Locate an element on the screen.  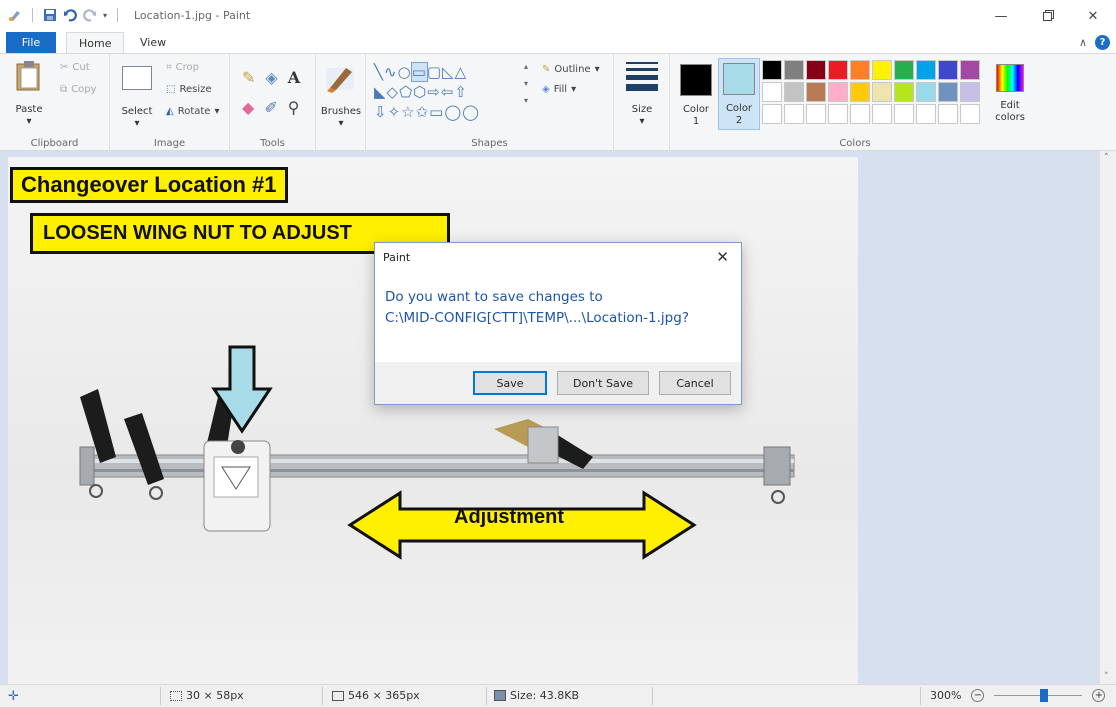
divider is located at coordinates (160, 696).